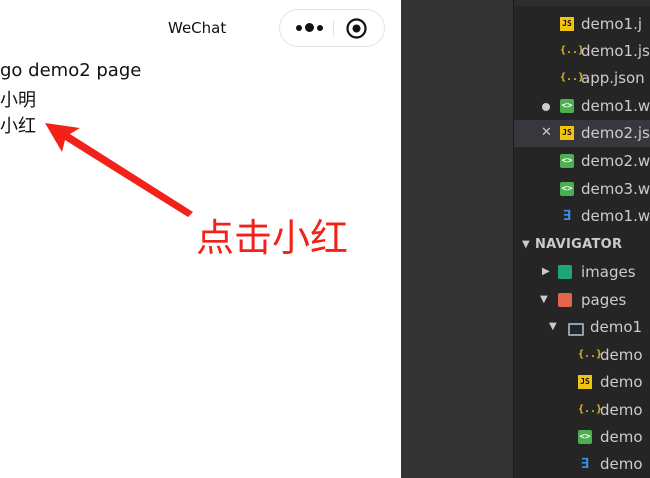 The image size is (650, 478). What do you see at coordinates (615, 133) in the screenshot?
I see `file-label: demo2.js` at bounding box center [615, 133].